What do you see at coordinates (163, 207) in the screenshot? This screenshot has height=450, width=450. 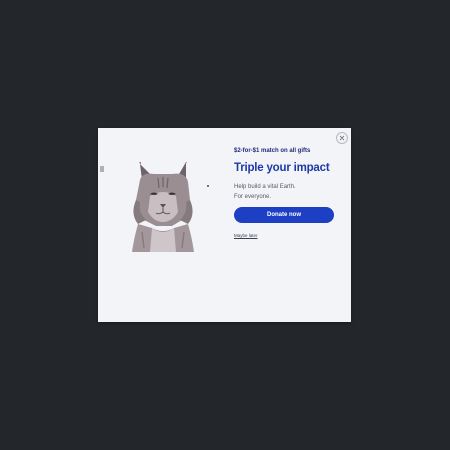 I see `lynx-illustration` at bounding box center [163, 207].